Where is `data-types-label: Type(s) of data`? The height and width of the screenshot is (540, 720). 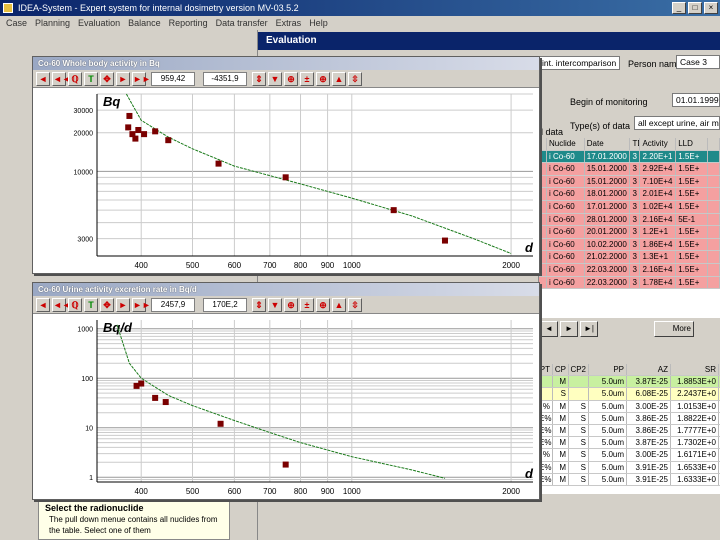 data-types-label: Type(s) of data is located at coordinates (600, 126).